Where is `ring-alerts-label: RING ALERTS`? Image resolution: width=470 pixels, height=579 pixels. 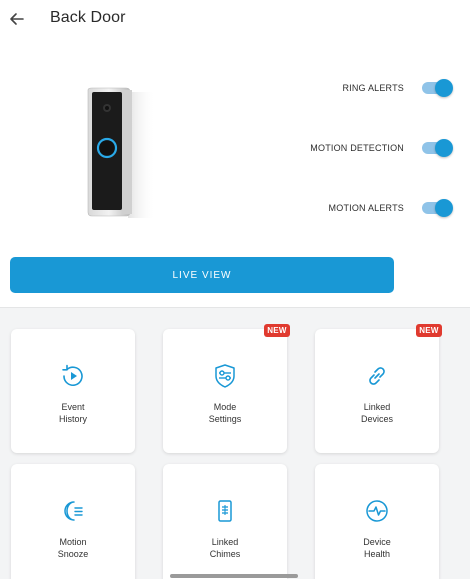
ring-alerts-label: RING ALERTS is located at coordinates (373, 88).